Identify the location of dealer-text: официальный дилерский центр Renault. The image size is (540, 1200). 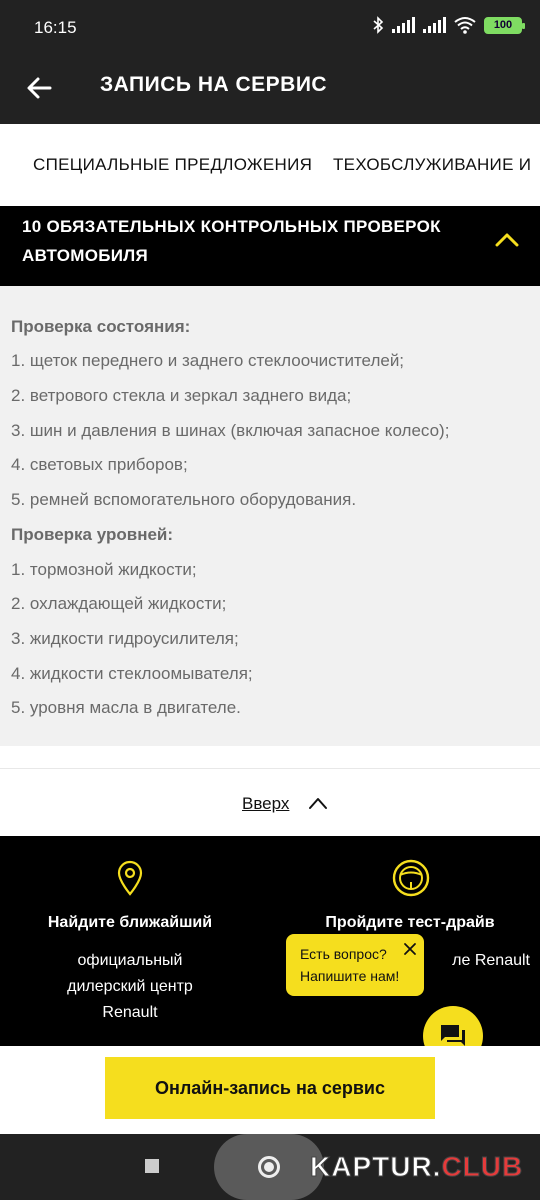
(130, 987).